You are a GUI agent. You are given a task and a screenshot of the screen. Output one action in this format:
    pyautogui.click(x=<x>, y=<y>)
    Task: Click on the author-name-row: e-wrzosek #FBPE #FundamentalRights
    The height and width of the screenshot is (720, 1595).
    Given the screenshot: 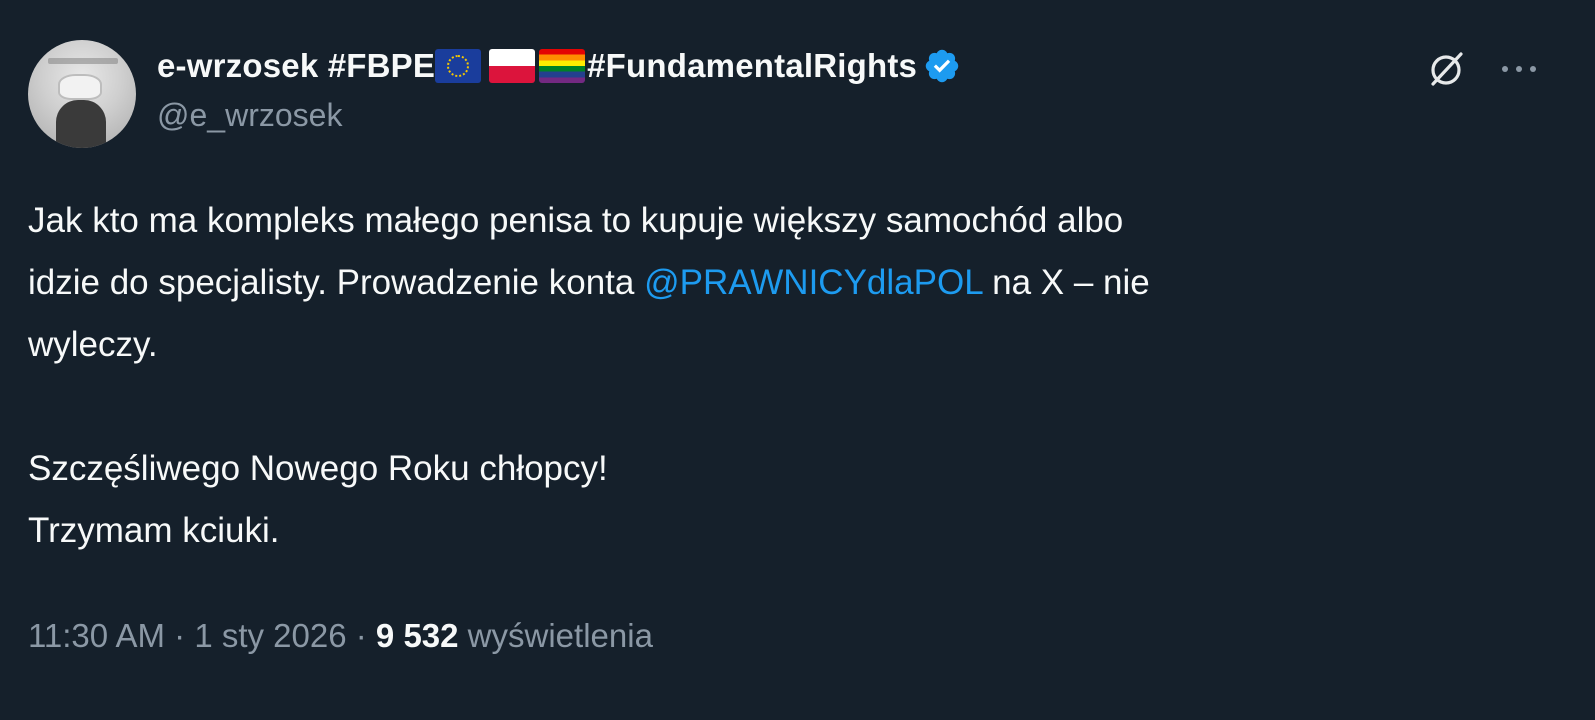 What is the action you would take?
    pyautogui.click(x=559, y=66)
    